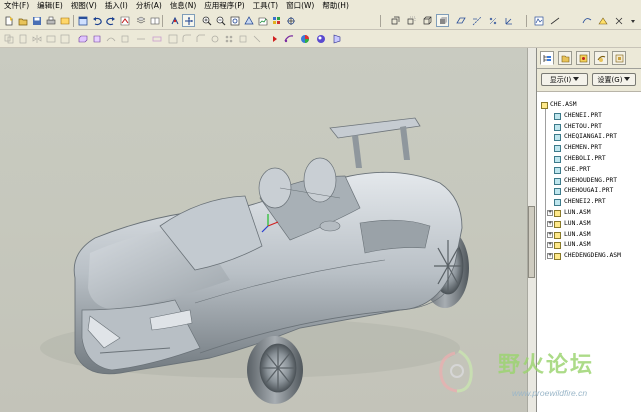 The image size is (641, 412). I want to click on navigator-tabs, so click(589, 58).